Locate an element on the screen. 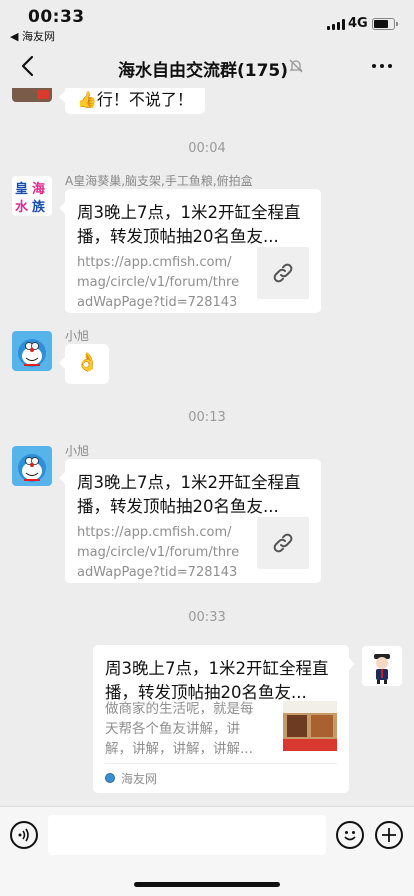  status-bar: 00:33 ◀ 海友网 4G is located at coordinates (207, 22).